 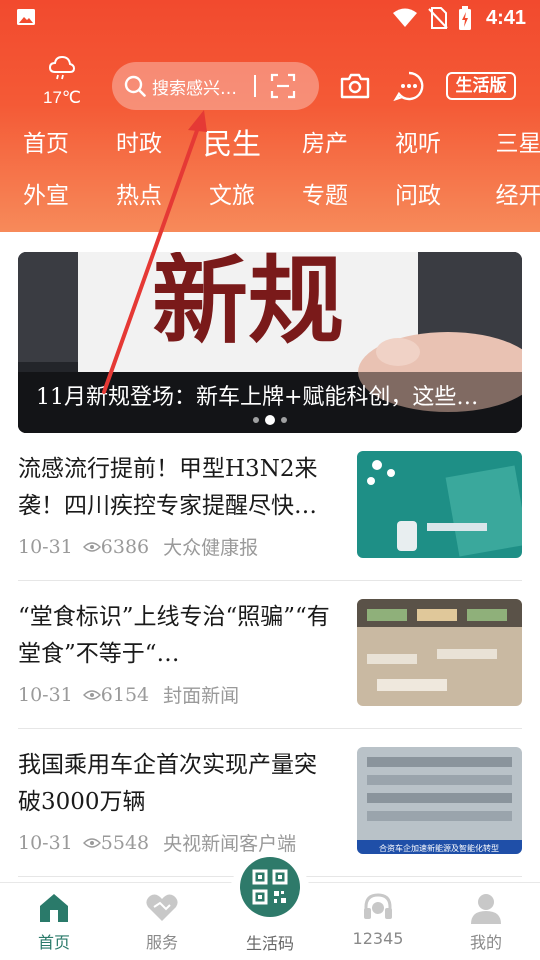 I want to click on nav-tab-development-zone: 经开区, so click(x=518, y=196).